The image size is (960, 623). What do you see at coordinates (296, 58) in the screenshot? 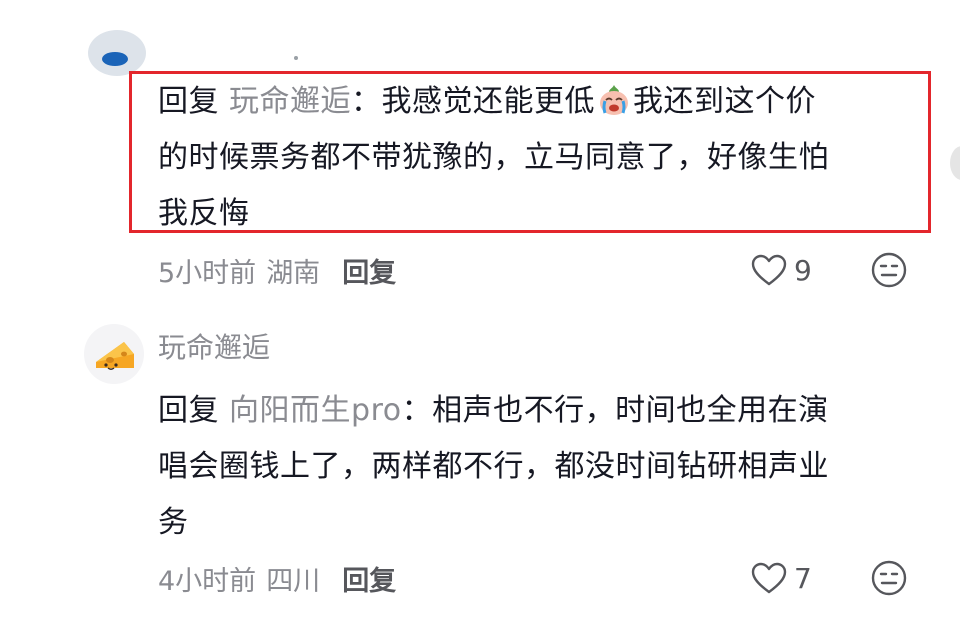
I see `separator-dot` at bounding box center [296, 58].